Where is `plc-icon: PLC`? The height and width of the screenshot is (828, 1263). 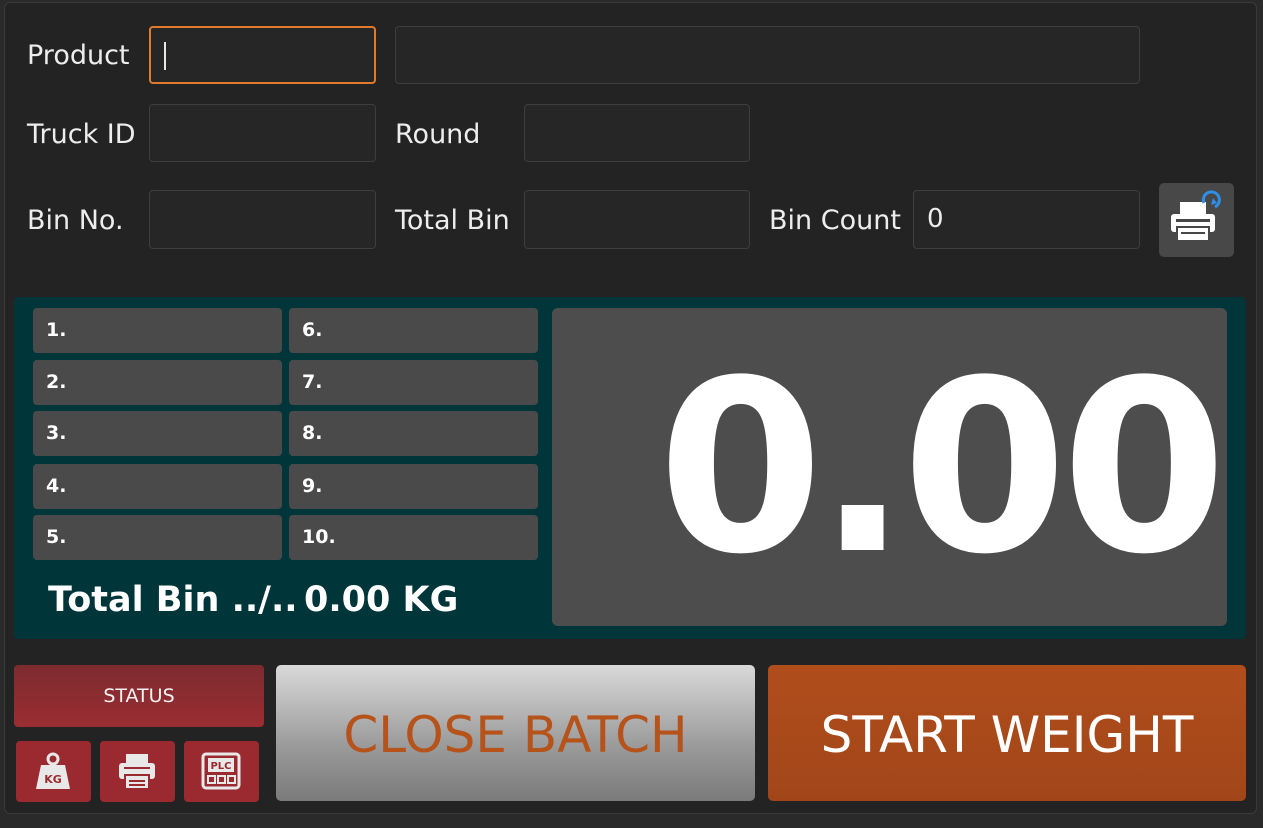 plc-icon: PLC is located at coordinates (221, 771).